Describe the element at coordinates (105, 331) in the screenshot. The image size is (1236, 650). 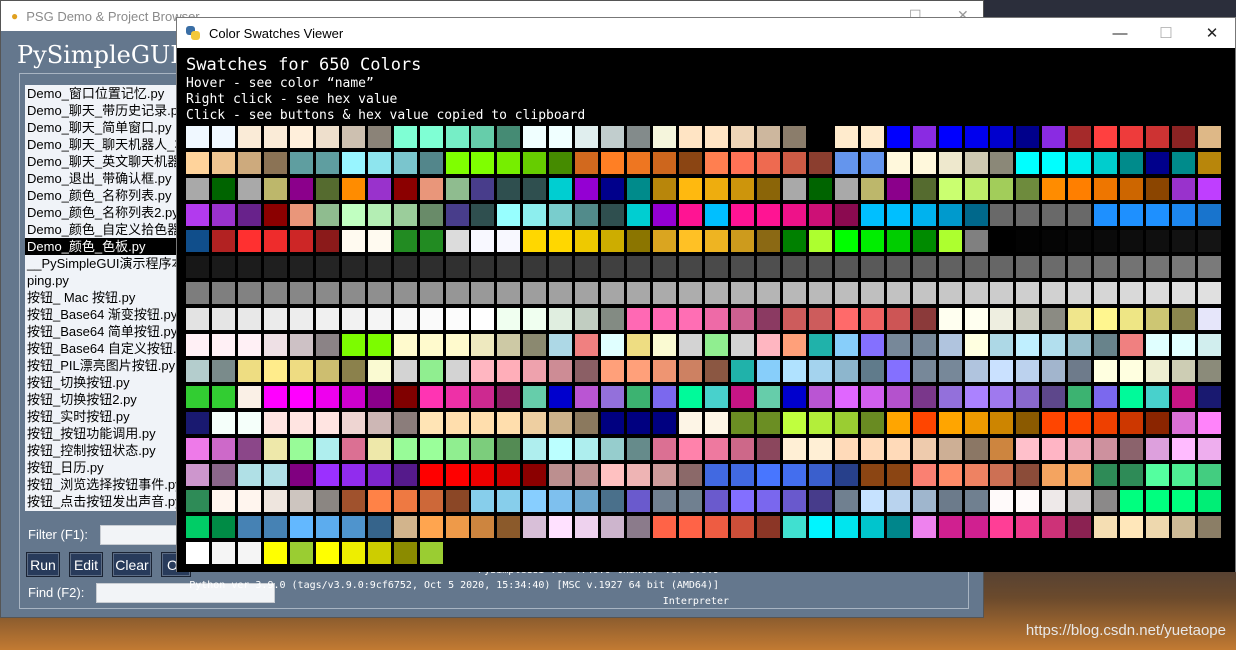
I see `file-list-item: 按钮_Base64 简单按钮.py` at that location.